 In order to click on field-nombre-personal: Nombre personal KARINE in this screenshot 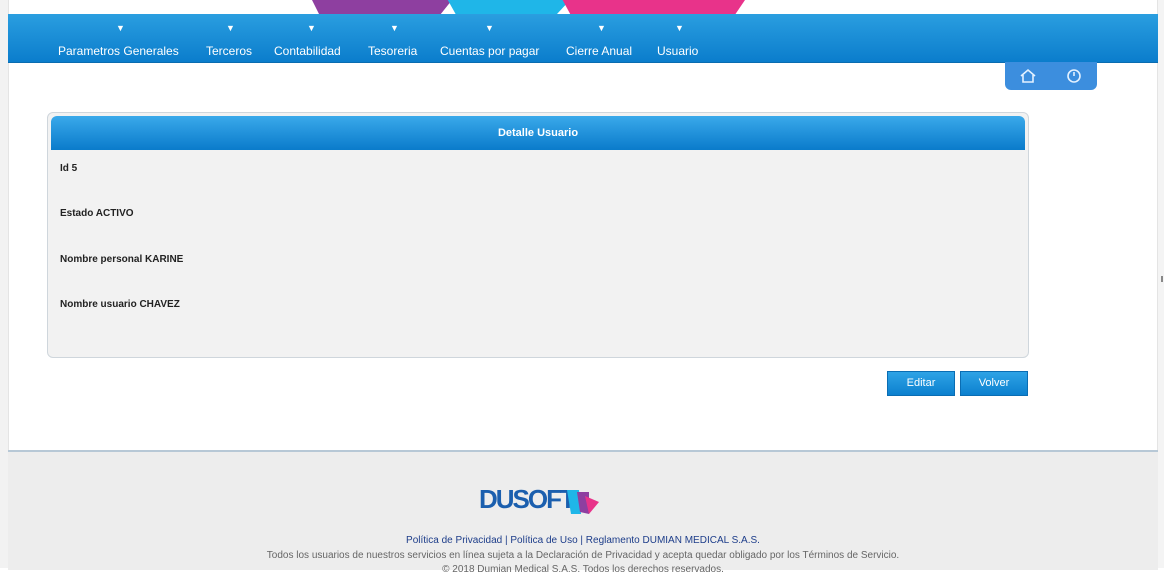, I will do `click(122, 259)`.